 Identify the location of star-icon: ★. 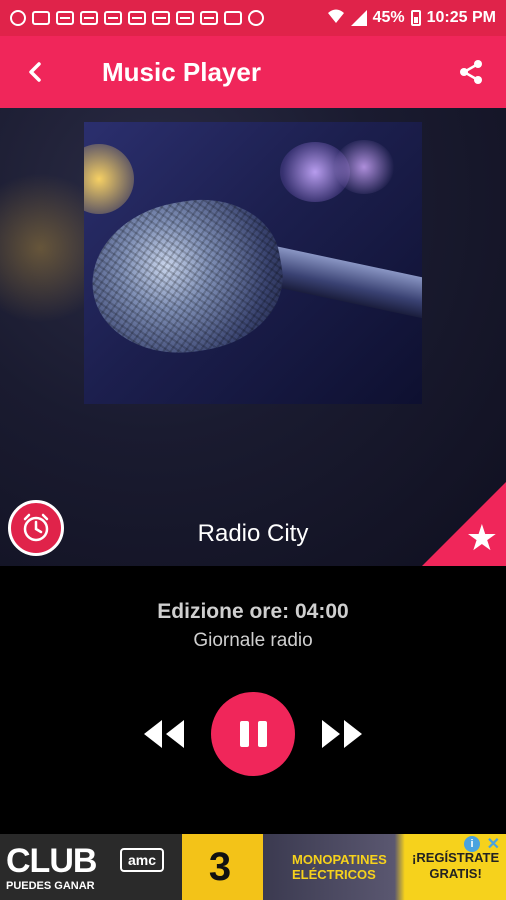
(481, 537).